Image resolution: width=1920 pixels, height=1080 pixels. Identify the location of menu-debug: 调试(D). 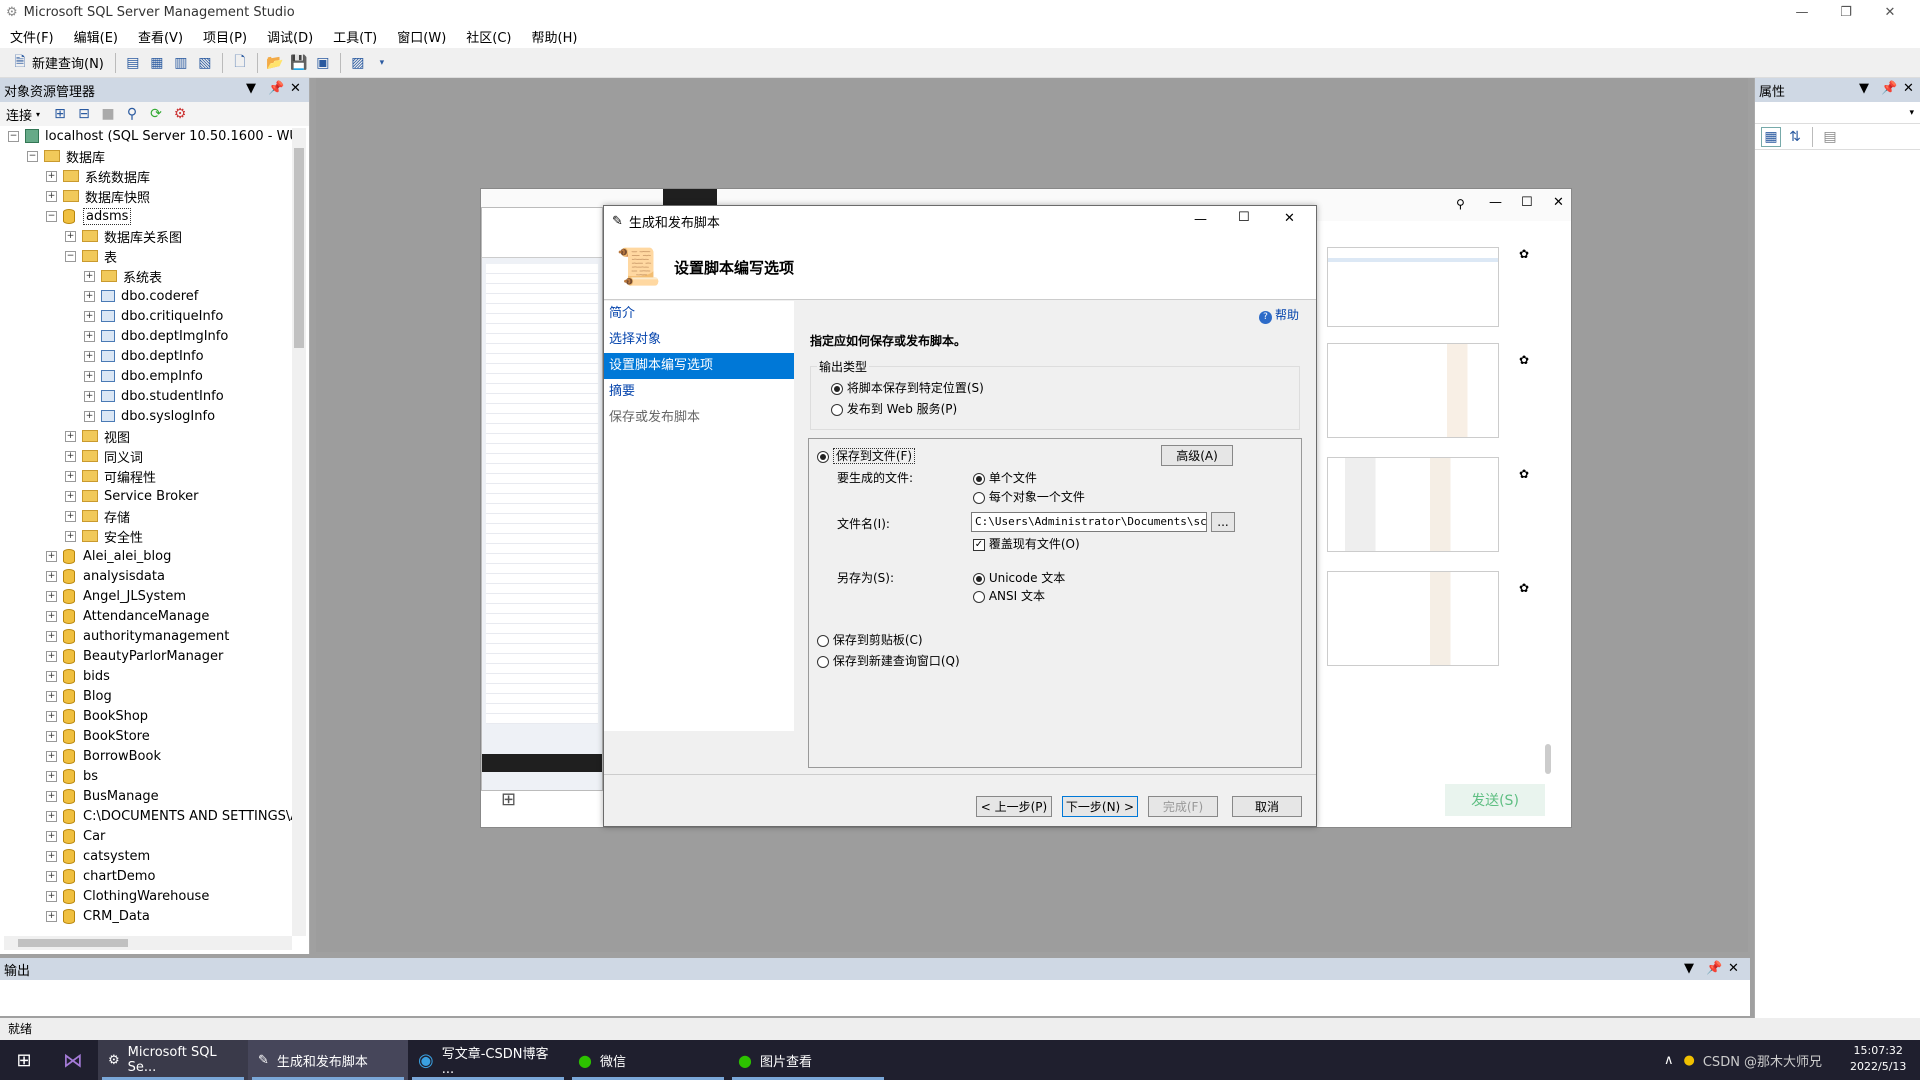
(290, 36).